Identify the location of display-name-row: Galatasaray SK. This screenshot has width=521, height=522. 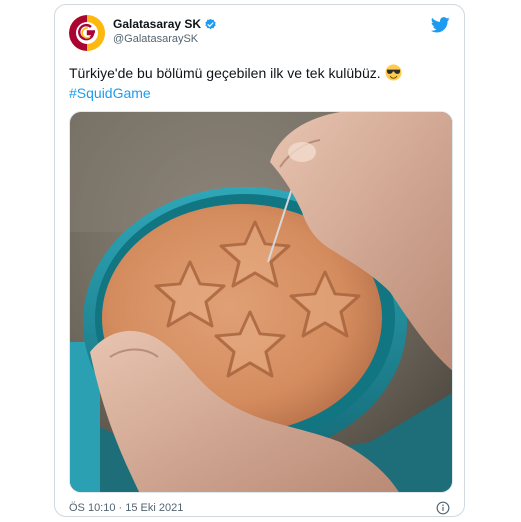
(165, 24).